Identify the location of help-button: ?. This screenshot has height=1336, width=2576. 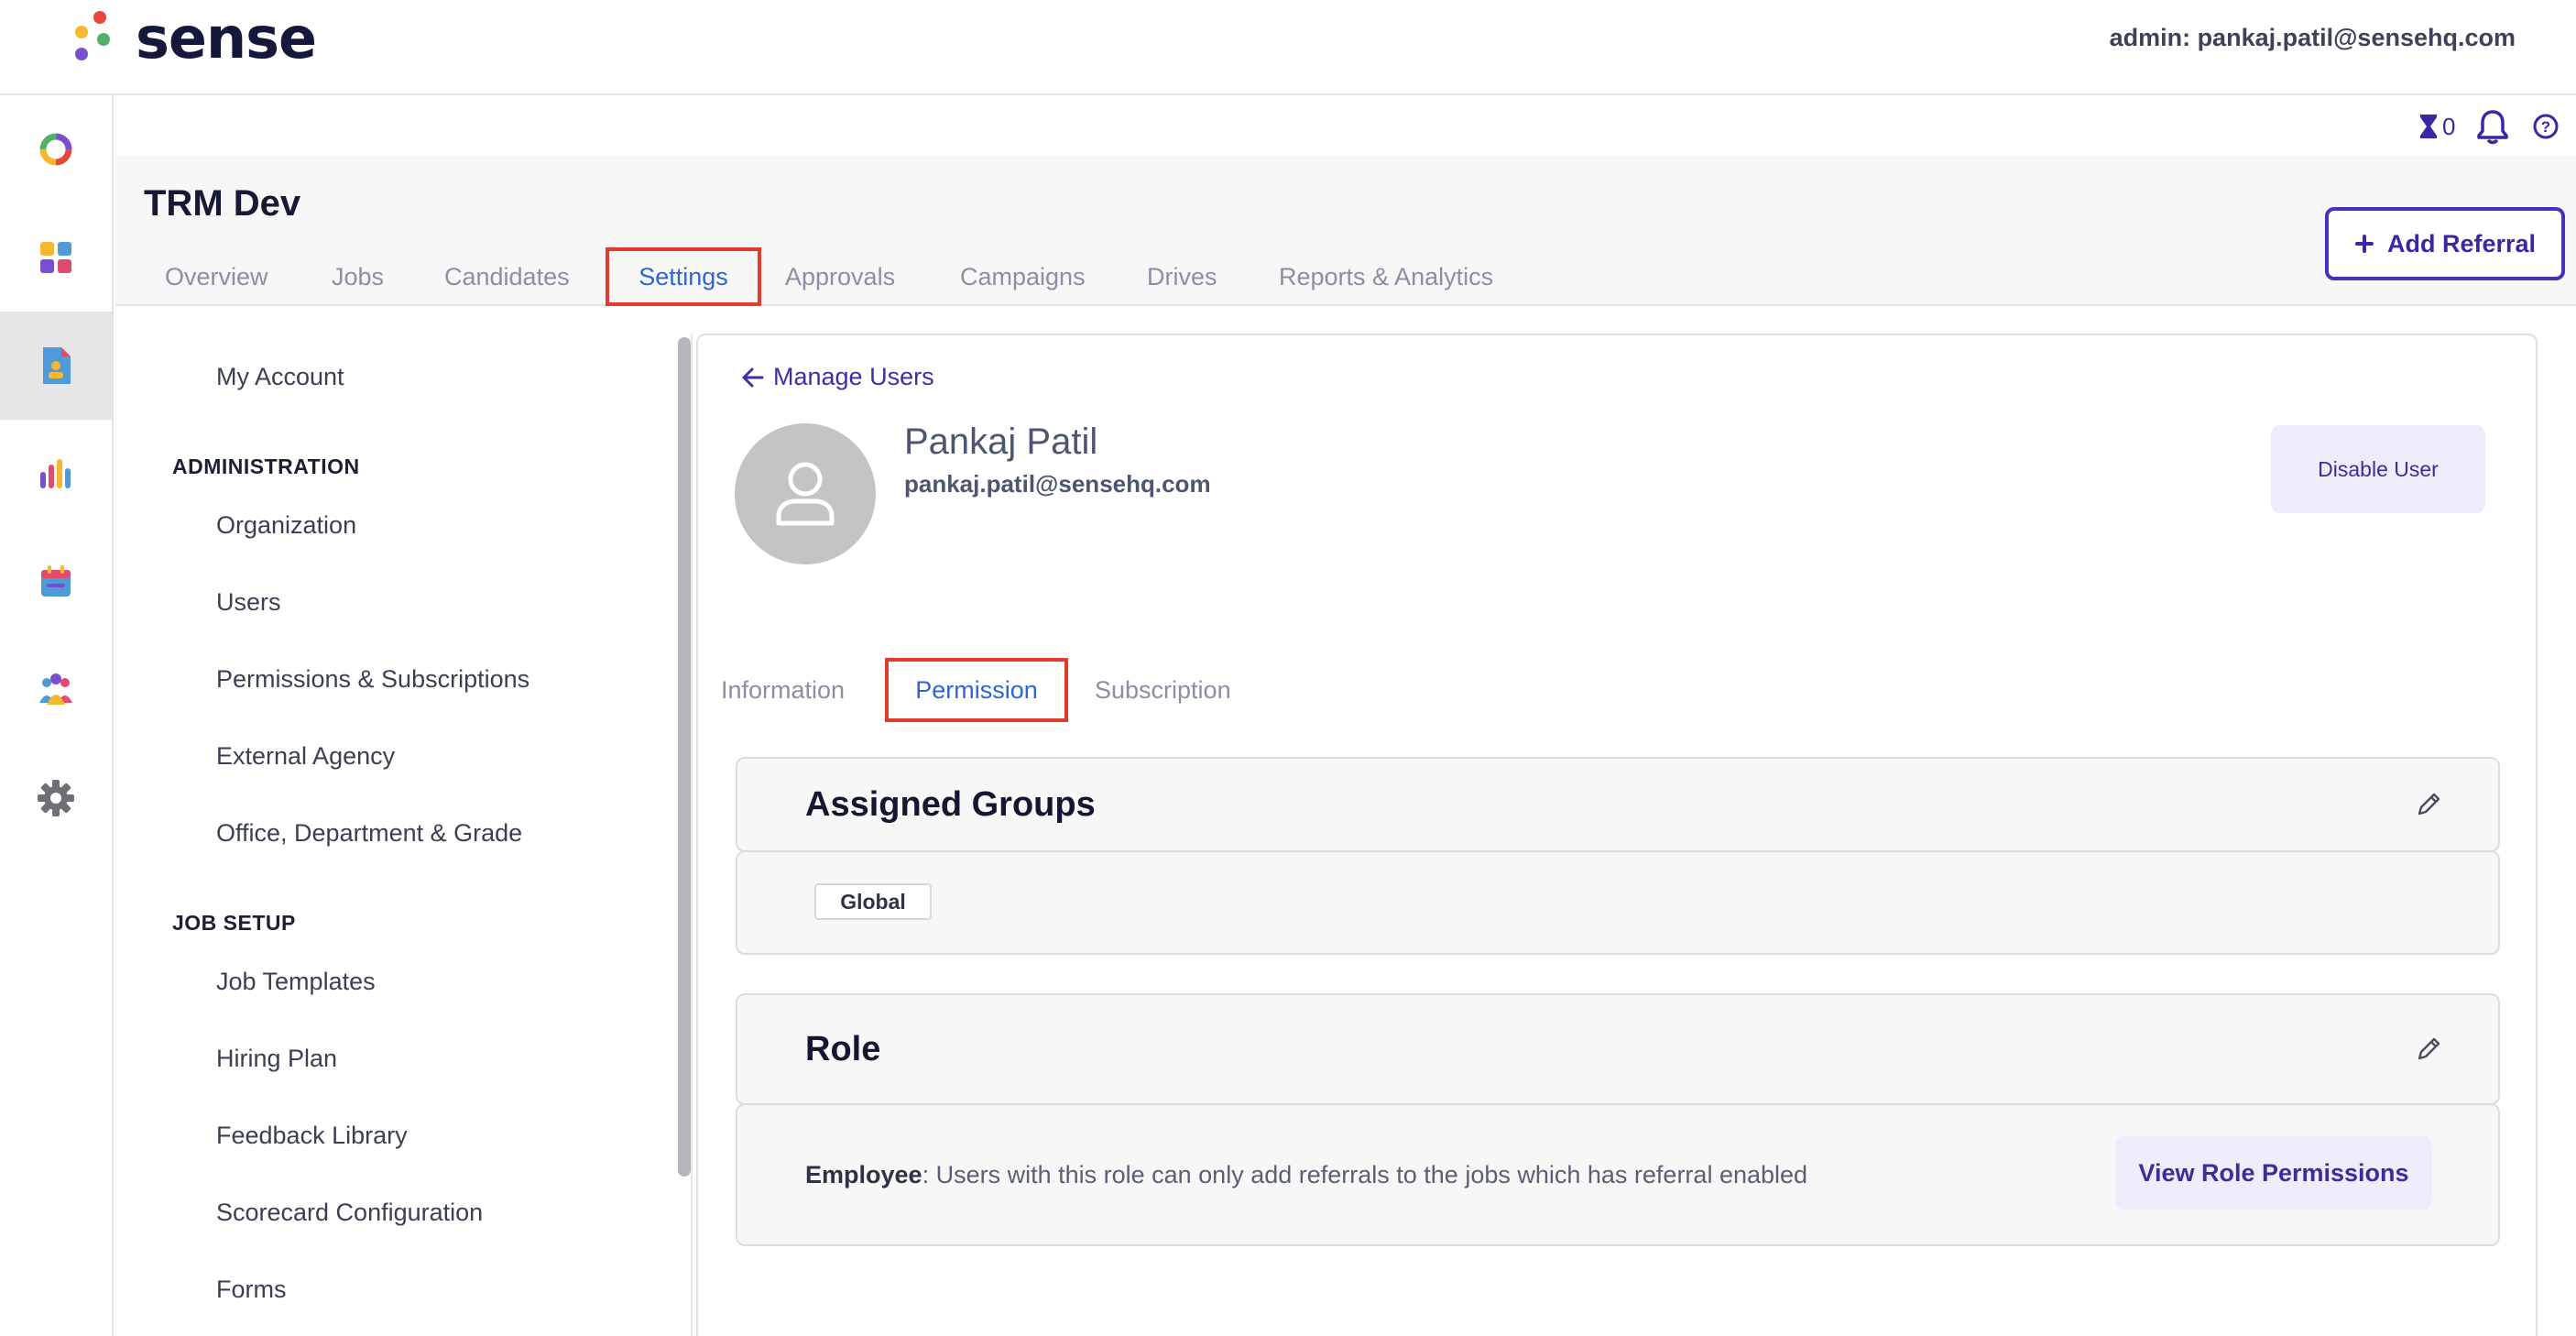
(2546, 126).